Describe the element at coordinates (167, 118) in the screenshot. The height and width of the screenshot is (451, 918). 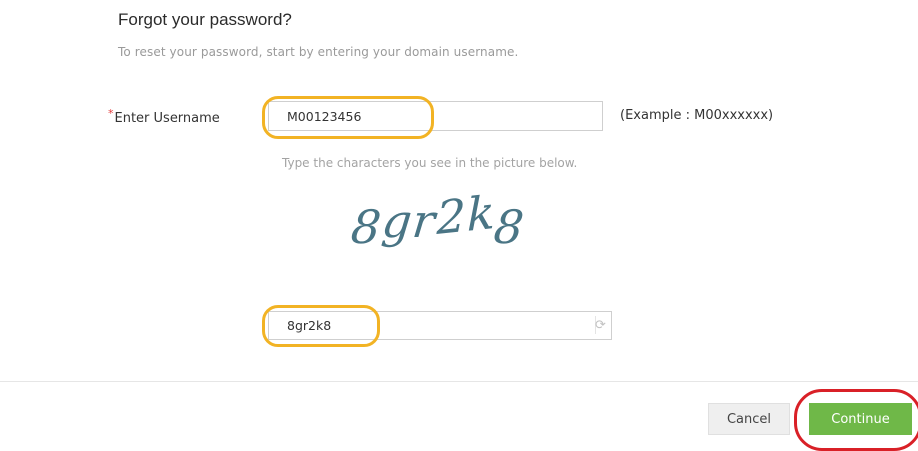
I see `username-label-text: Enter Username` at that location.